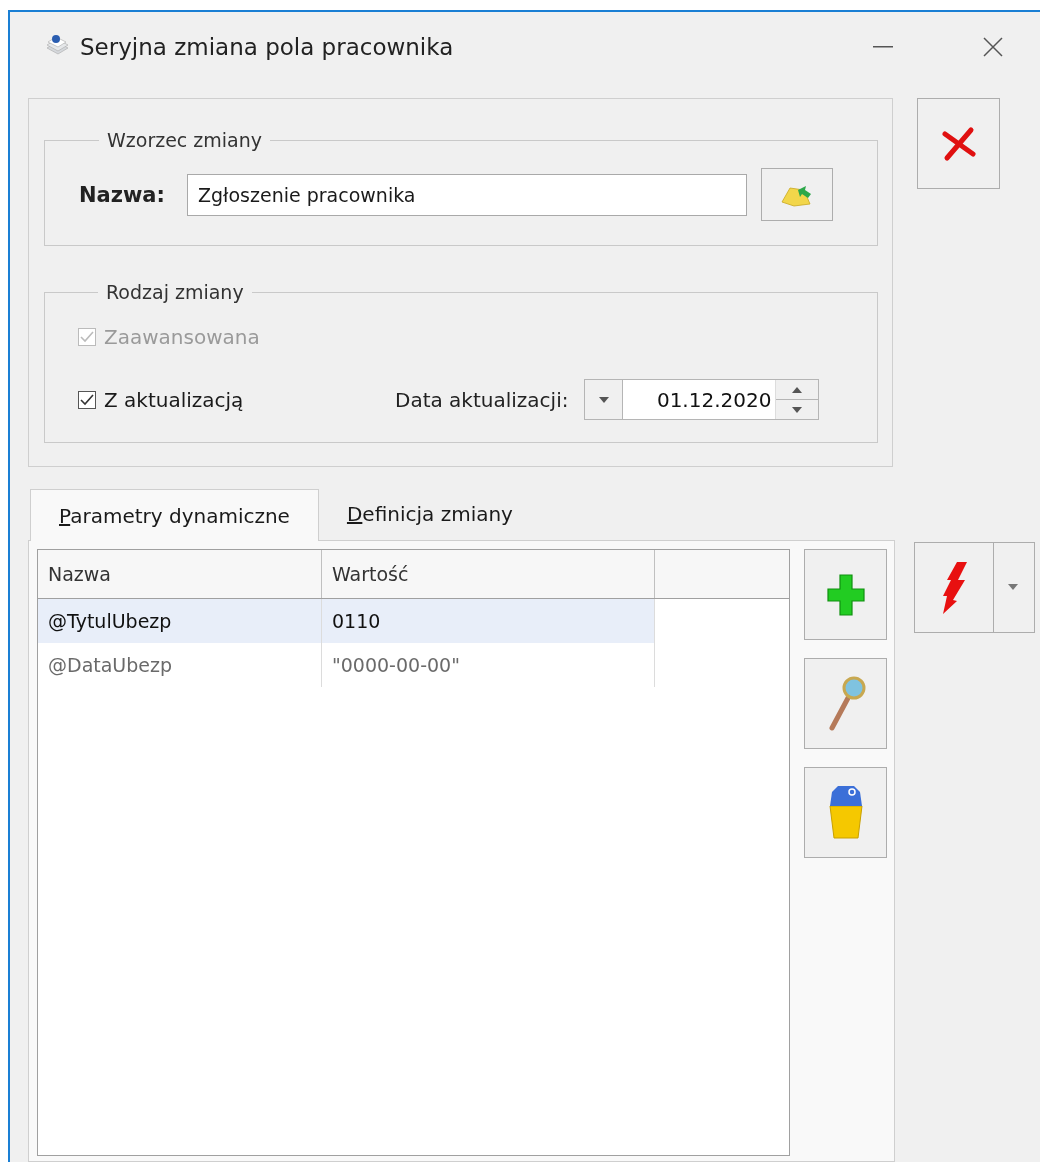 The height and width of the screenshot is (1162, 1040). What do you see at coordinates (883, 47) in the screenshot?
I see `minimize-icon` at bounding box center [883, 47].